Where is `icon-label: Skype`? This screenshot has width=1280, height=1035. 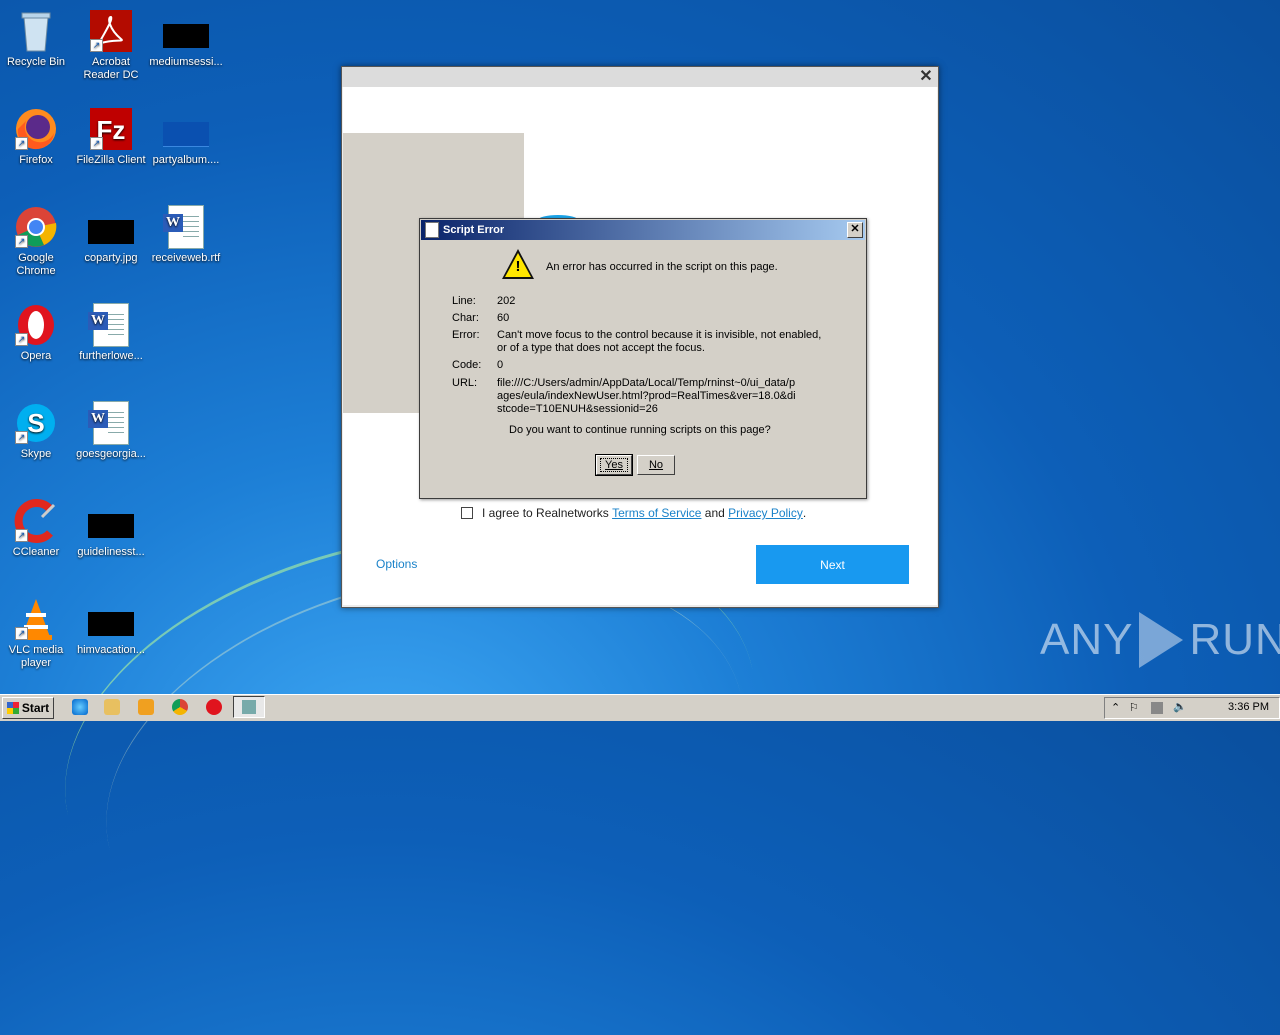 icon-label: Skype is located at coordinates (36, 454).